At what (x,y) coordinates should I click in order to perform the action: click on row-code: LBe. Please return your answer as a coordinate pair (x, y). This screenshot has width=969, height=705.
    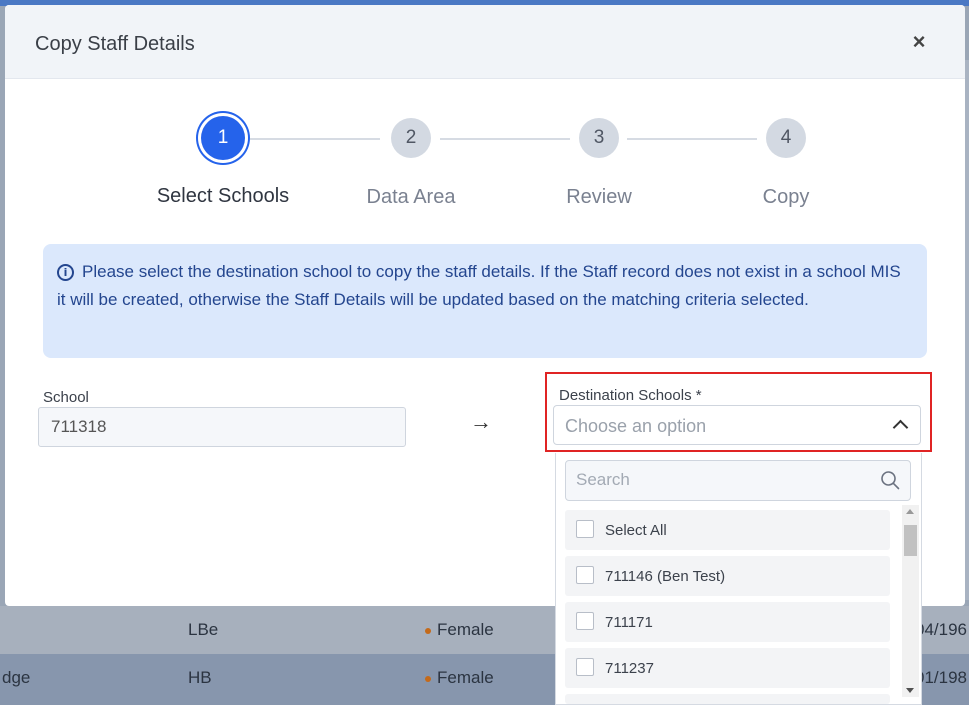
    Looking at the image, I should click on (203, 629).